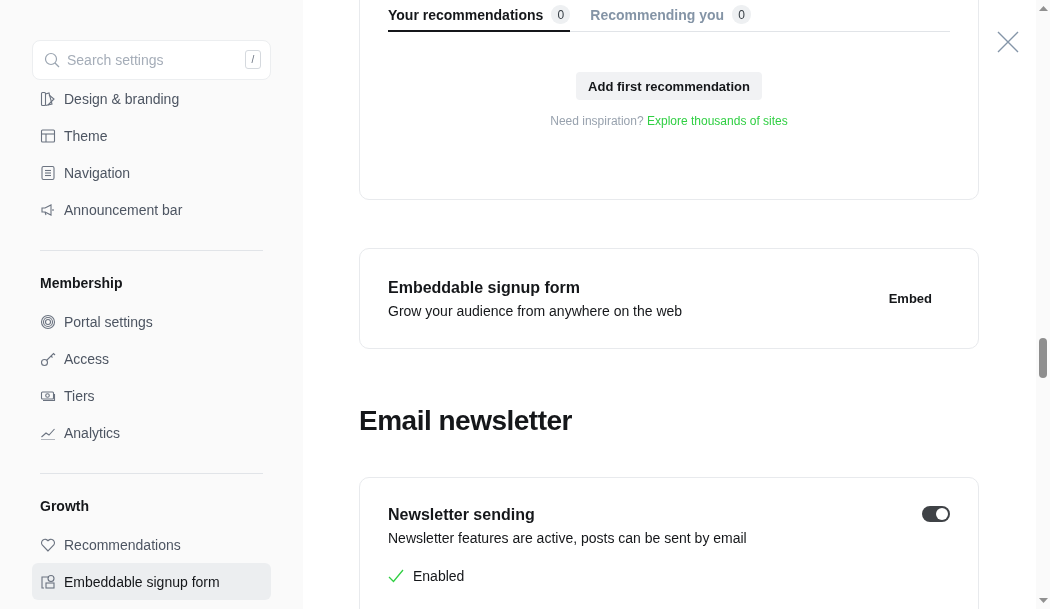  Describe the element at coordinates (48, 172) in the screenshot. I see `list-icon` at that location.